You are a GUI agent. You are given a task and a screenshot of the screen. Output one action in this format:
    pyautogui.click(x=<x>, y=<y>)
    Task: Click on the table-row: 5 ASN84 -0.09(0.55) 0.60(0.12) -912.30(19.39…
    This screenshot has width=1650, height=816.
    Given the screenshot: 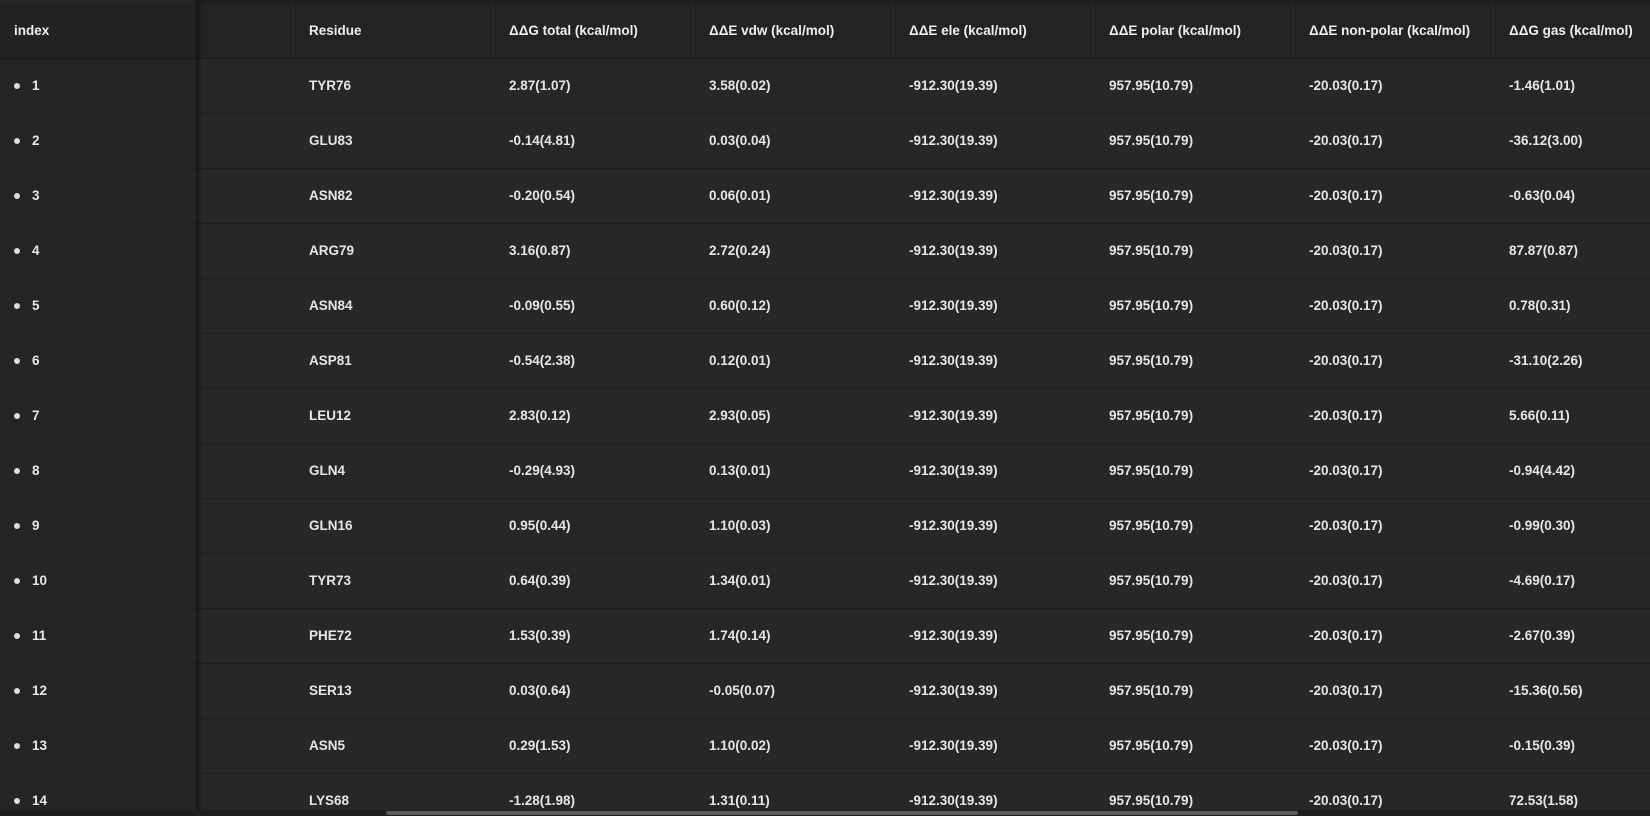 What is the action you would take?
    pyautogui.click(x=825, y=306)
    